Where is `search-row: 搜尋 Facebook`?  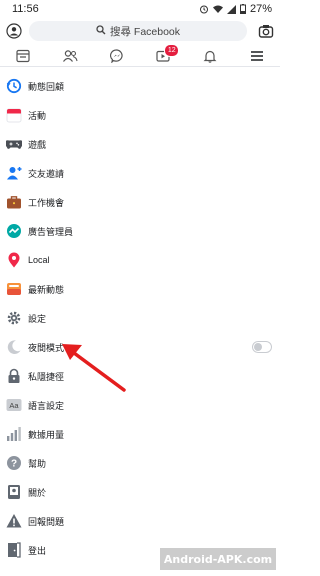
search-row: 搜尋 Facebook is located at coordinates (140, 32).